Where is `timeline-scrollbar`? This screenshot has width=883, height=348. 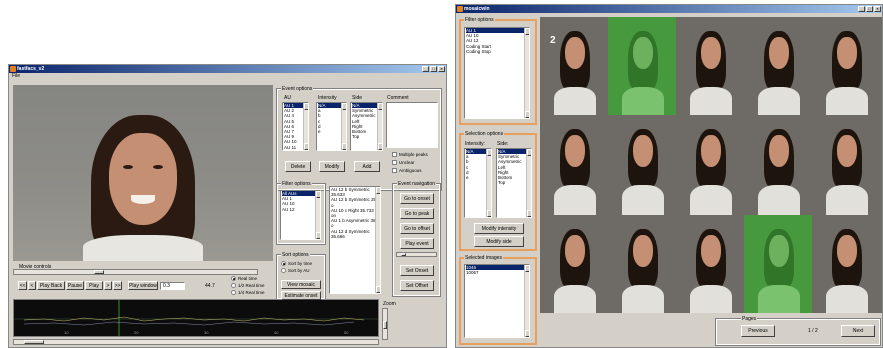 timeline-scrollbar is located at coordinates (196, 342).